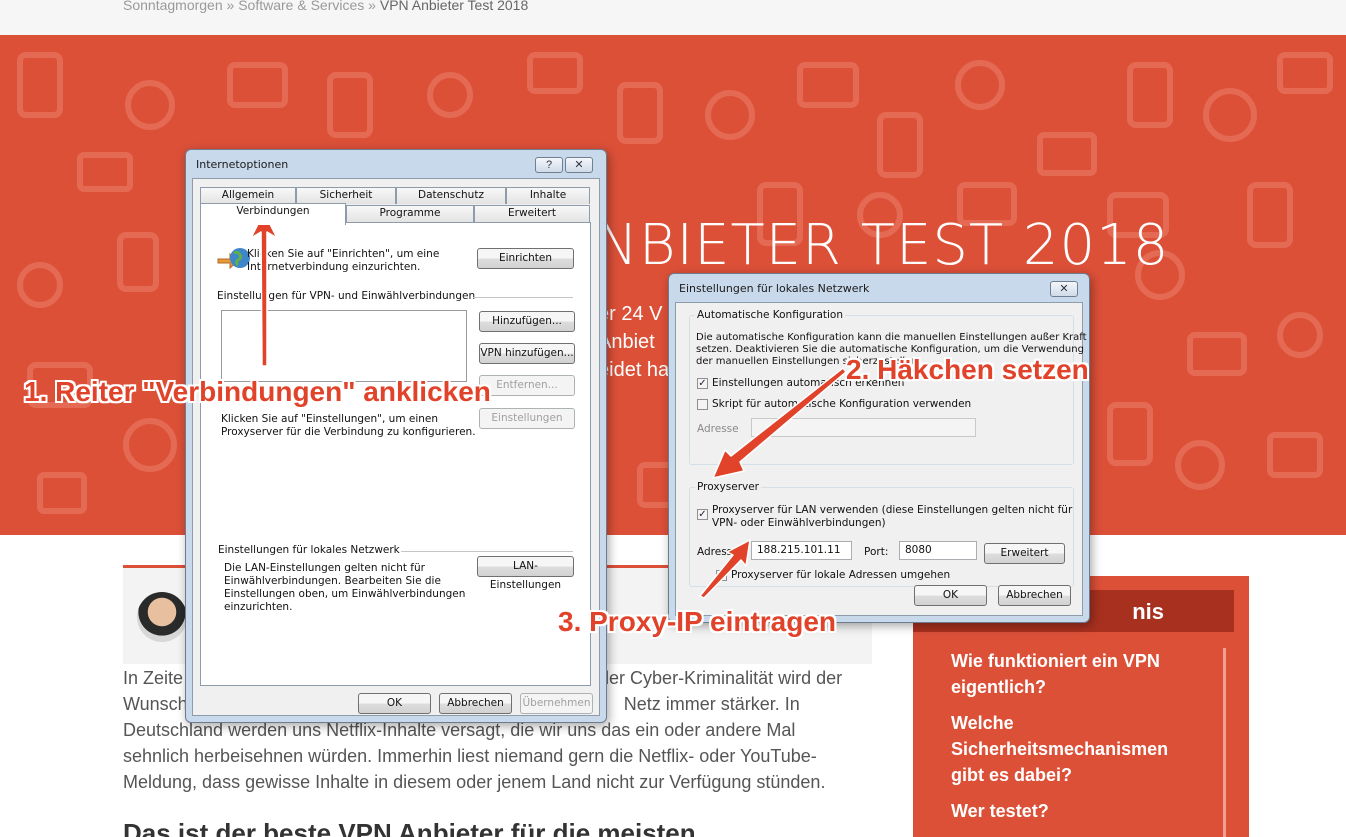  What do you see at coordinates (770, 315) in the screenshot?
I see `auto-config-label: Automatische Konfiguration` at bounding box center [770, 315].